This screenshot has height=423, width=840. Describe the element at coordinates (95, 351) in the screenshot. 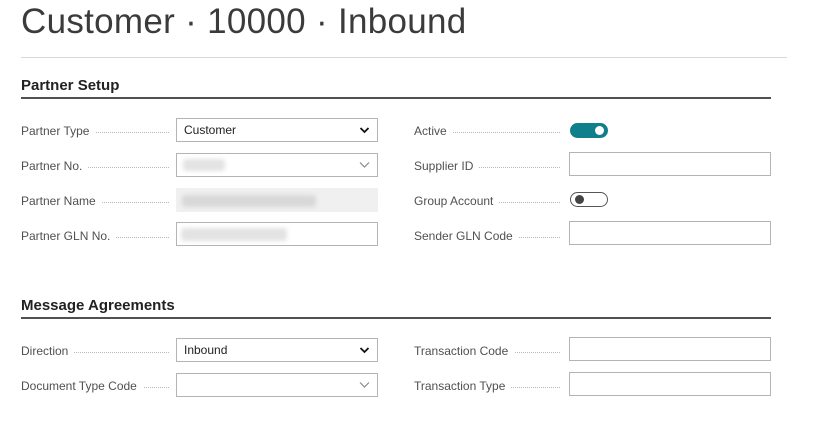

I see `direction-label: Direction` at that location.